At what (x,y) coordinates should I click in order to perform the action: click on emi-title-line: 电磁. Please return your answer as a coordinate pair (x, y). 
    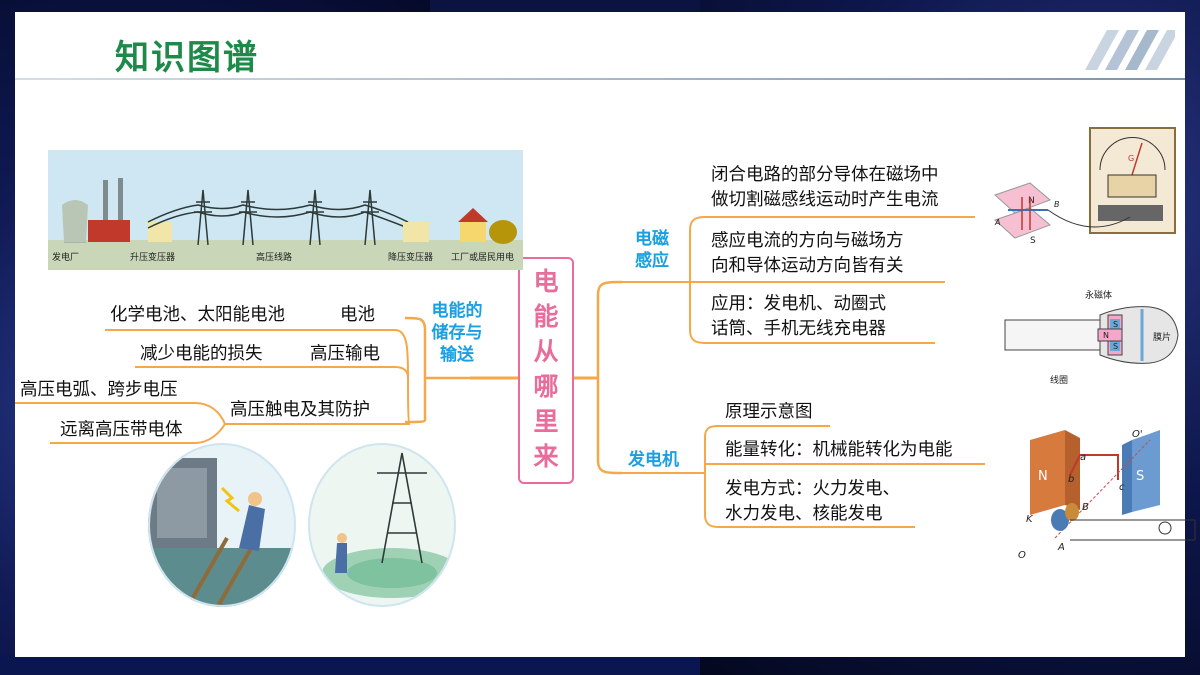
    Looking at the image, I should click on (652, 239).